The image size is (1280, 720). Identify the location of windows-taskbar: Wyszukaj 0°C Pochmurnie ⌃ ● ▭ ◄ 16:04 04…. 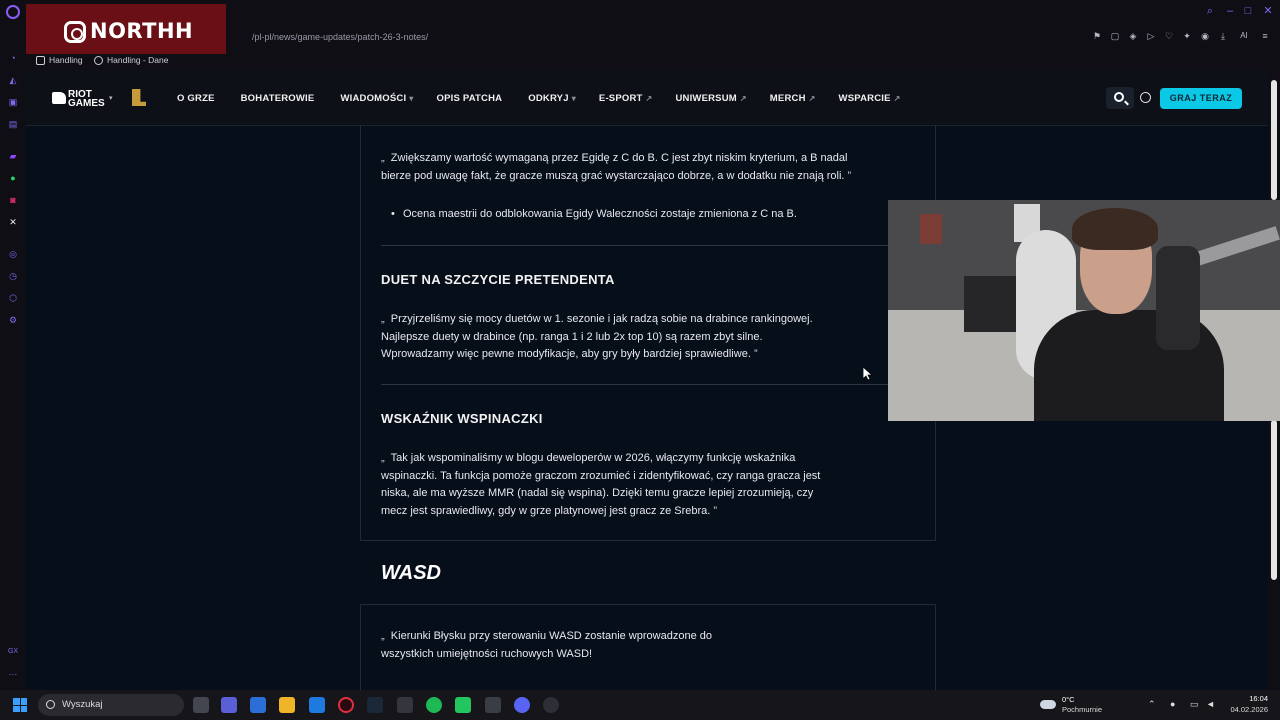
(640, 705).